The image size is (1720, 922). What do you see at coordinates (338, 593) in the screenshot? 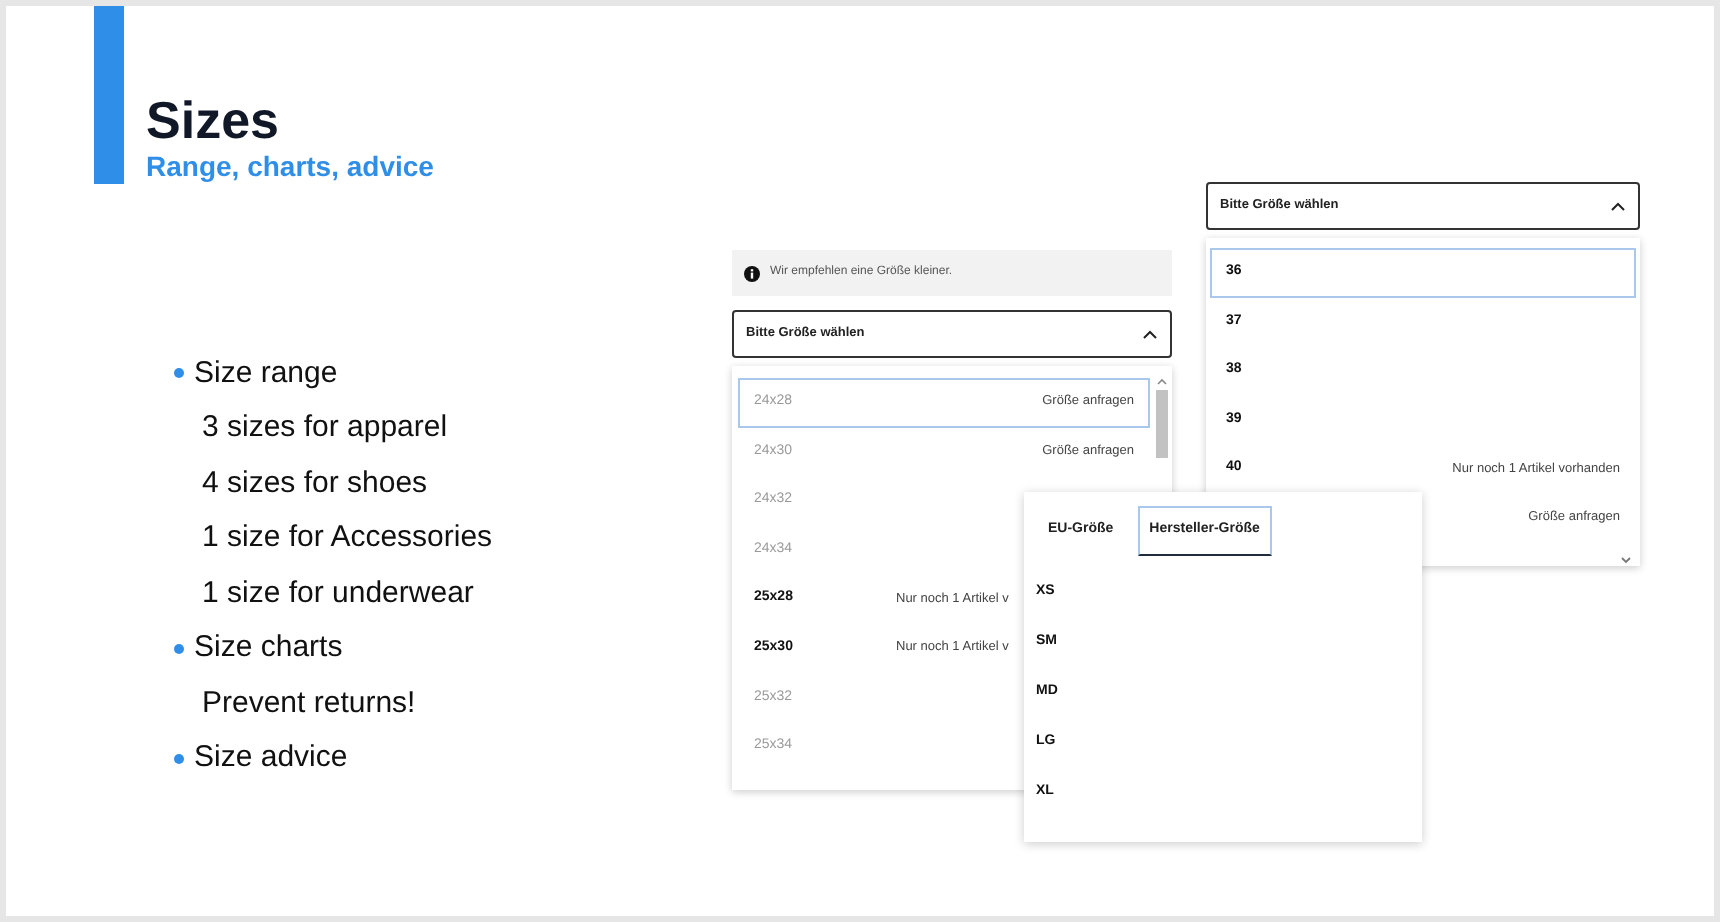
I see `bullet-text: 1 size for underwear` at bounding box center [338, 593].